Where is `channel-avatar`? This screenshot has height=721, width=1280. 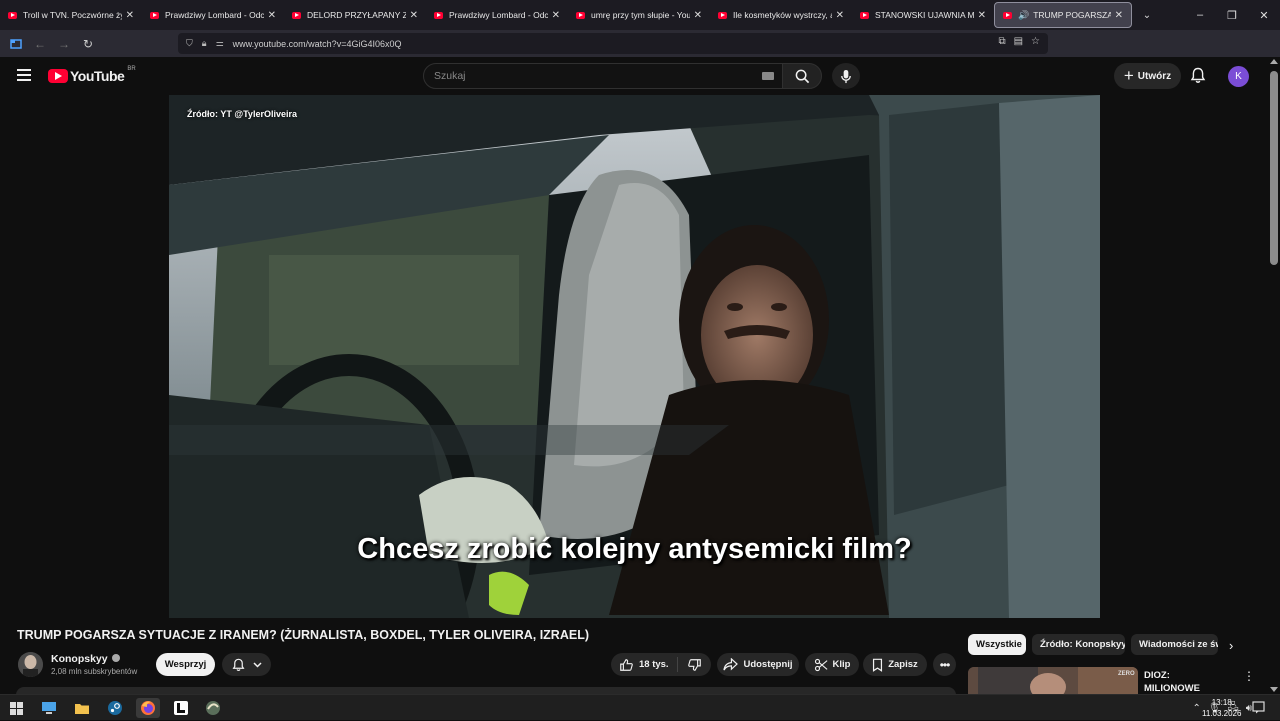
channel-avatar is located at coordinates (30, 664).